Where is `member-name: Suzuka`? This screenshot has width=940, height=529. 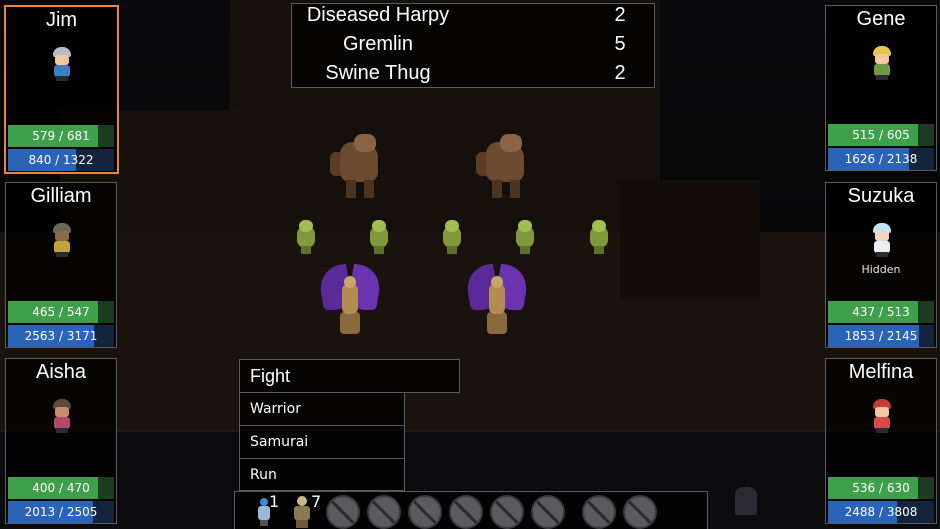 member-name: Suzuka is located at coordinates (881, 196).